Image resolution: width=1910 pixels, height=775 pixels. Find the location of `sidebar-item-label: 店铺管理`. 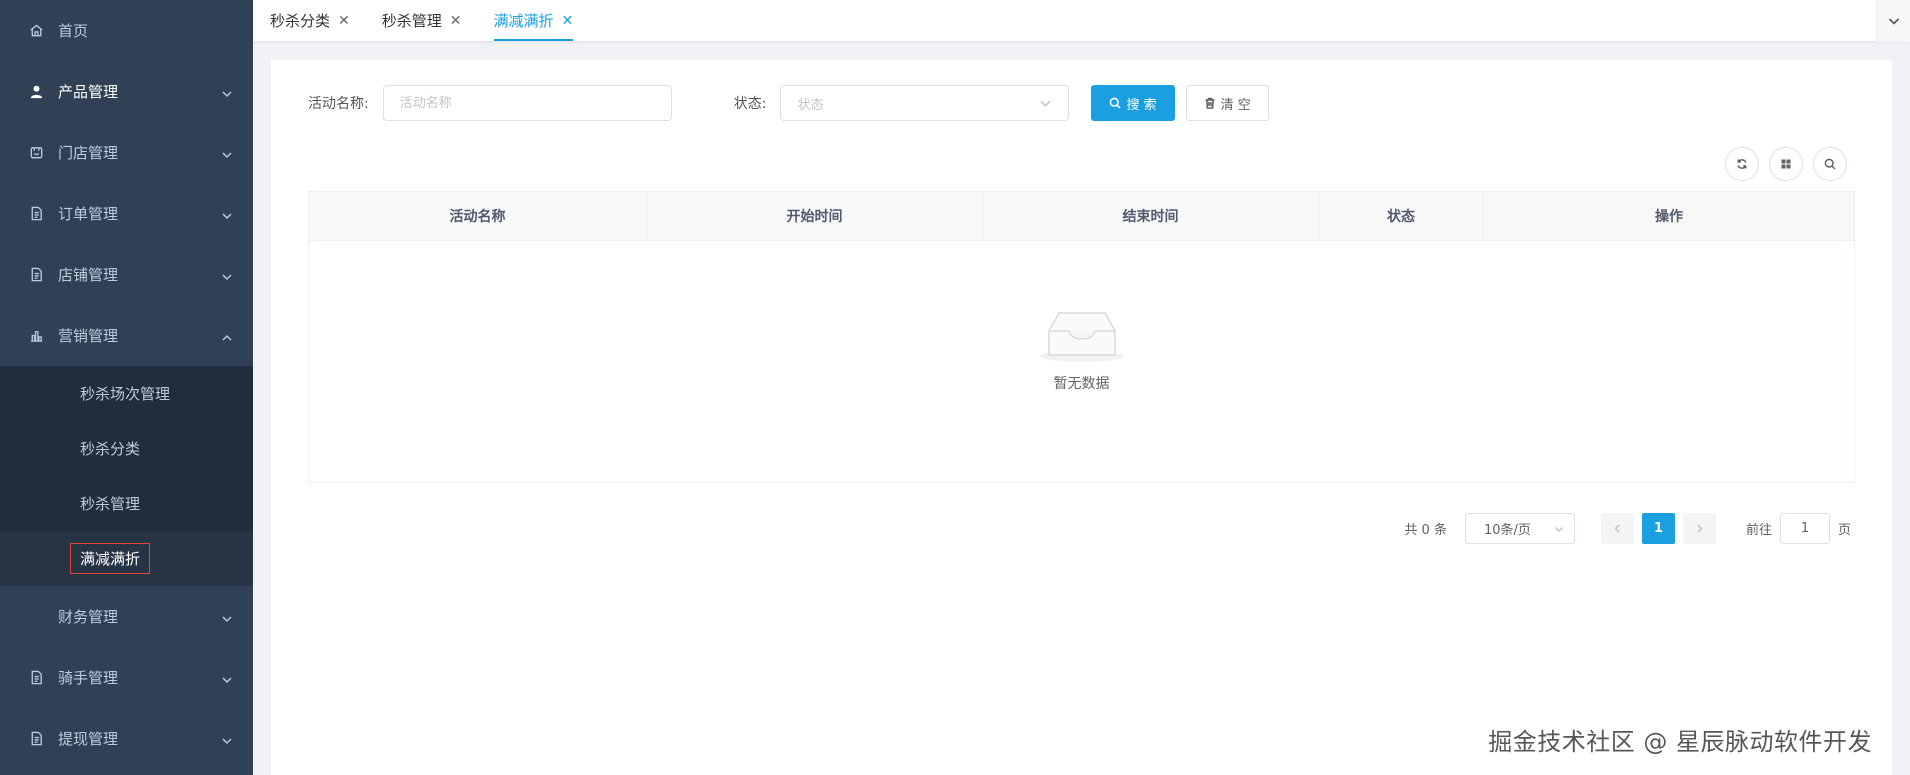

sidebar-item-label: 店铺管理 is located at coordinates (88, 275).